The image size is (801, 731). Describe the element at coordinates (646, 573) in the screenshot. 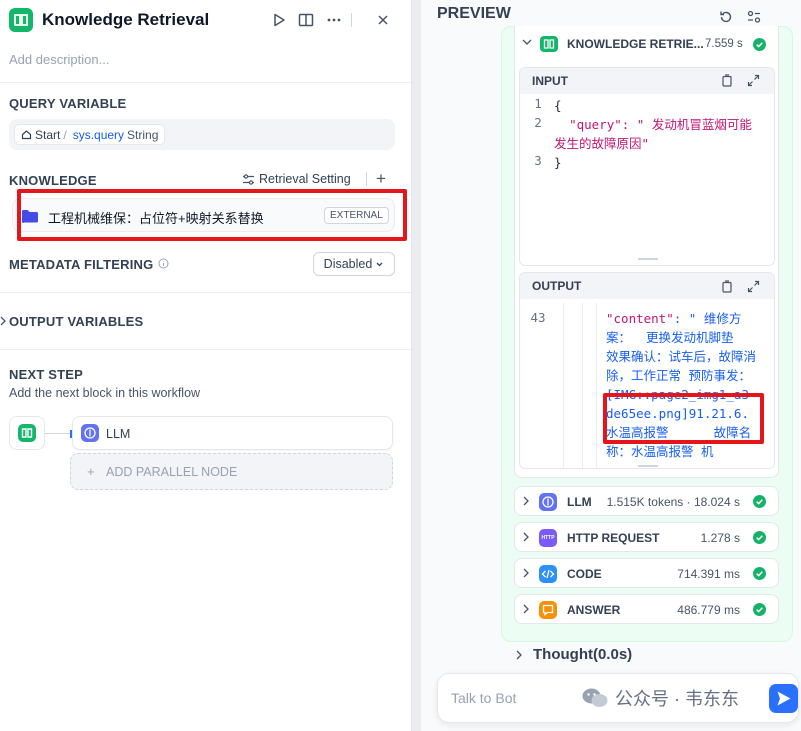

I see `trace-node-code: CODE 714.391 ms` at that location.